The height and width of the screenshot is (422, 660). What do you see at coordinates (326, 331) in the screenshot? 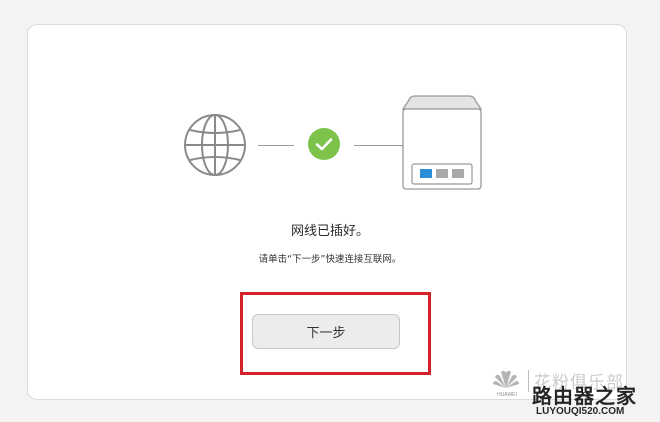
I see `next-step-button: 下一步` at bounding box center [326, 331].